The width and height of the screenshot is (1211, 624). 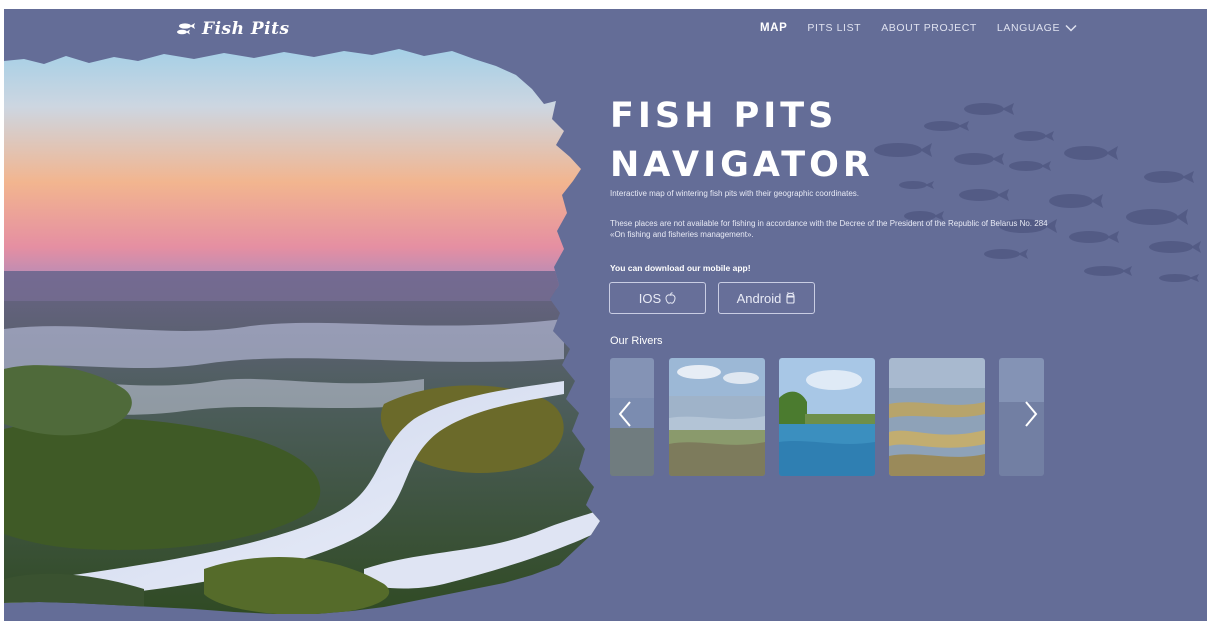 What do you see at coordinates (670, 298) in the screenshot?
I see `apple-icon` at bounding box center [670, 298].